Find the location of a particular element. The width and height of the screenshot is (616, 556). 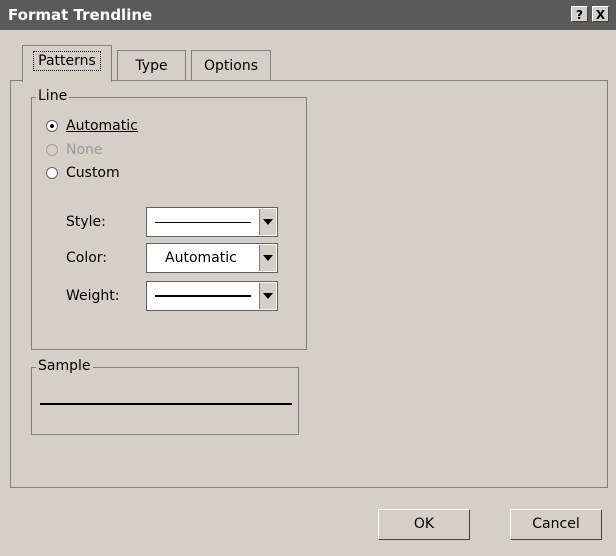

tab-type: Type is located at coordinates (151, 65).